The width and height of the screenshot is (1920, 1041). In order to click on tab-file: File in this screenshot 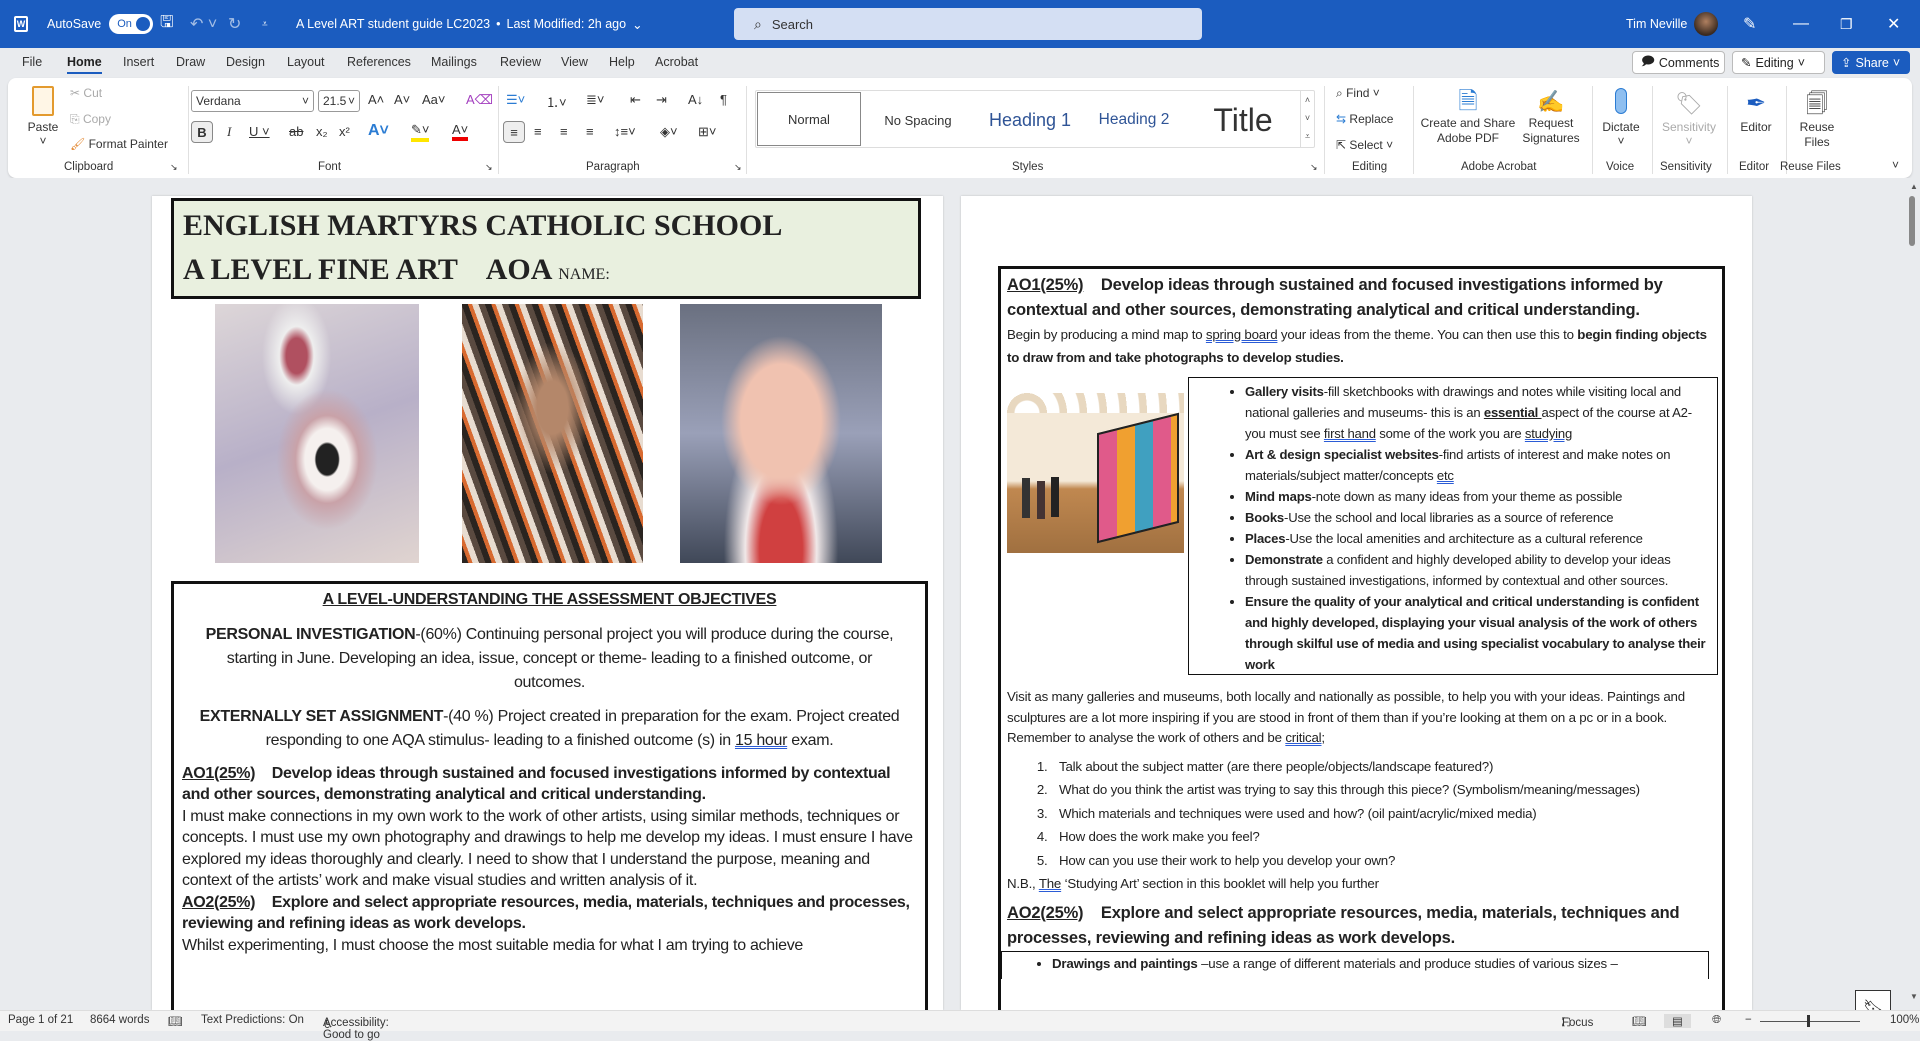, I will do `click(32, 62)`.